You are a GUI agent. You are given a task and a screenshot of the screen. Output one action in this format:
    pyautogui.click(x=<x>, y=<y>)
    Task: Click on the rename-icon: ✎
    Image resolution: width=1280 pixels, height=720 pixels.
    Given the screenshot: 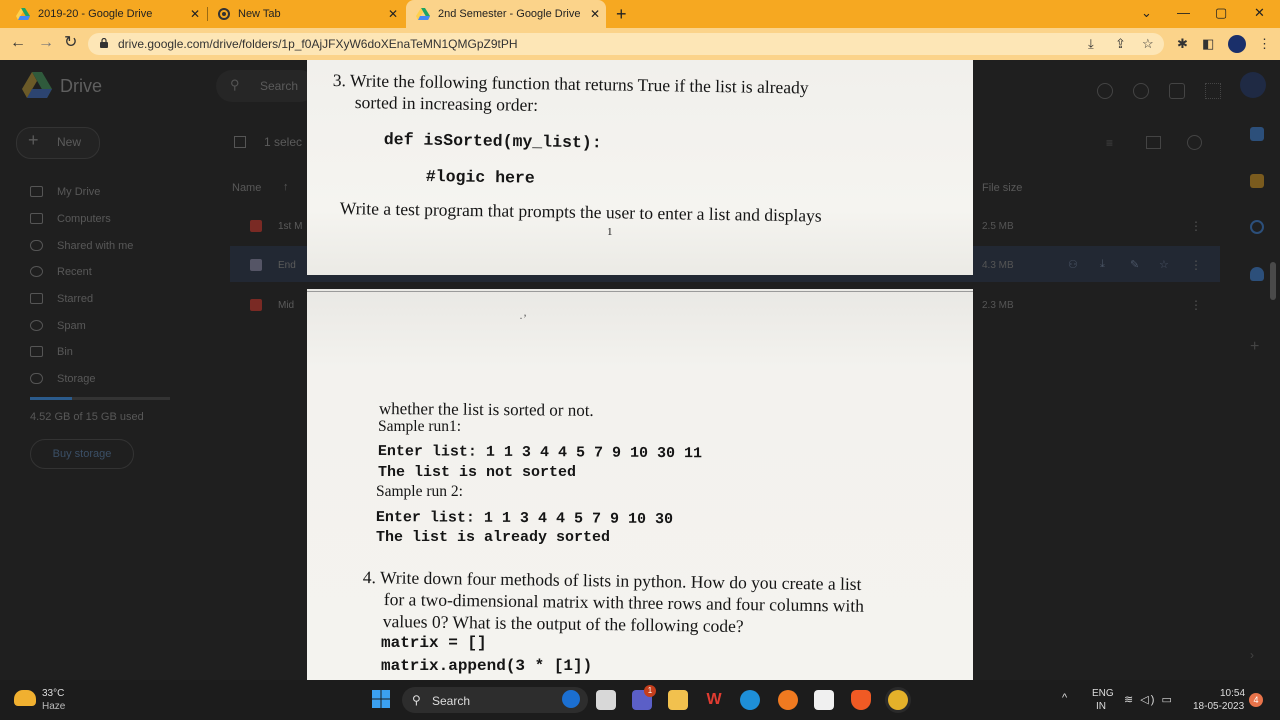 What is the action you would take?
    pyautogui.click(x=1134, y=264)
    